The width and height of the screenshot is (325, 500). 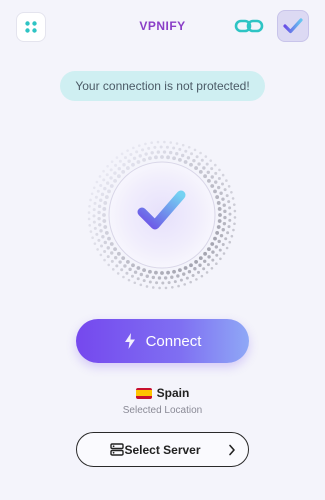 What do you see at coordinates (162, 410) in the screenshot?
I see `location-caption: Selected Location` at bounding box center [162, 410].